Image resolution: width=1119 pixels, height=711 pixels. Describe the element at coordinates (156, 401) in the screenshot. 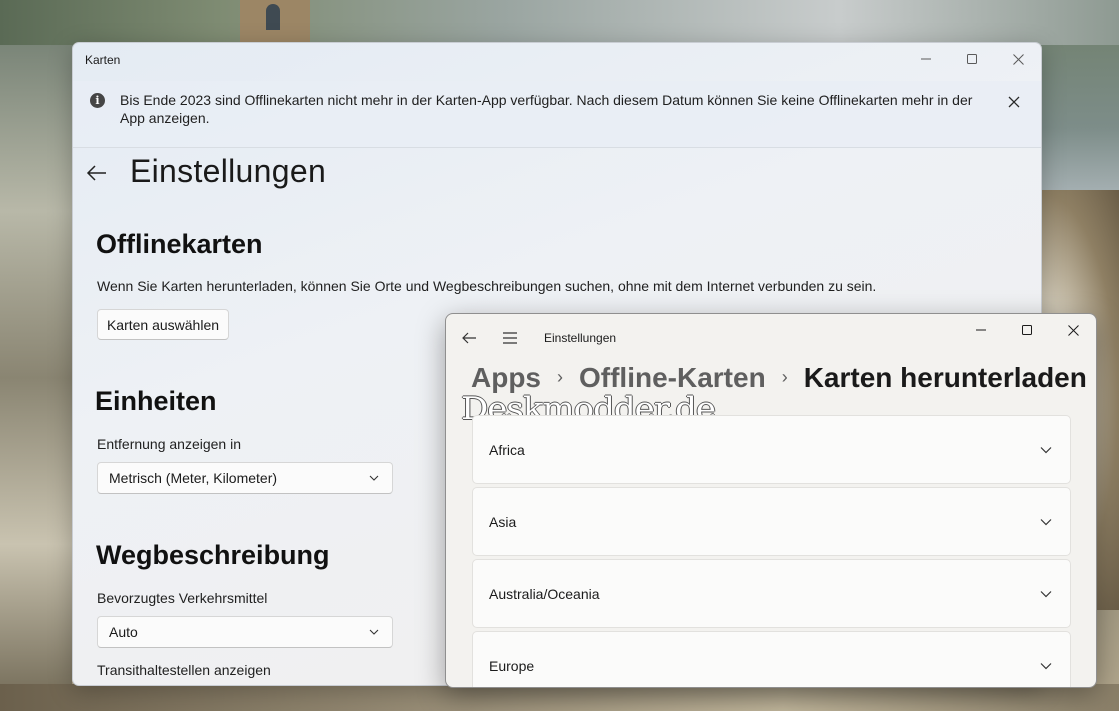

I see `section-title-units: Einheiten` at that location.